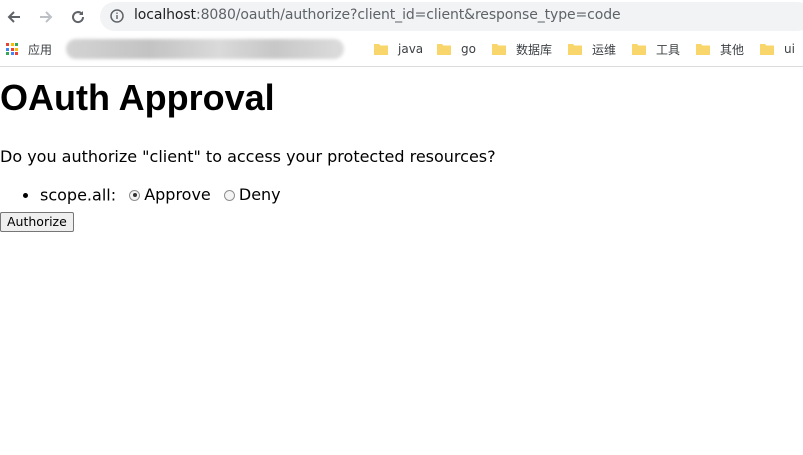  What do you see at coordinates (411, 49) in the screenshot?
I see `bookmark-label: java` at bounding box center [411, 49].